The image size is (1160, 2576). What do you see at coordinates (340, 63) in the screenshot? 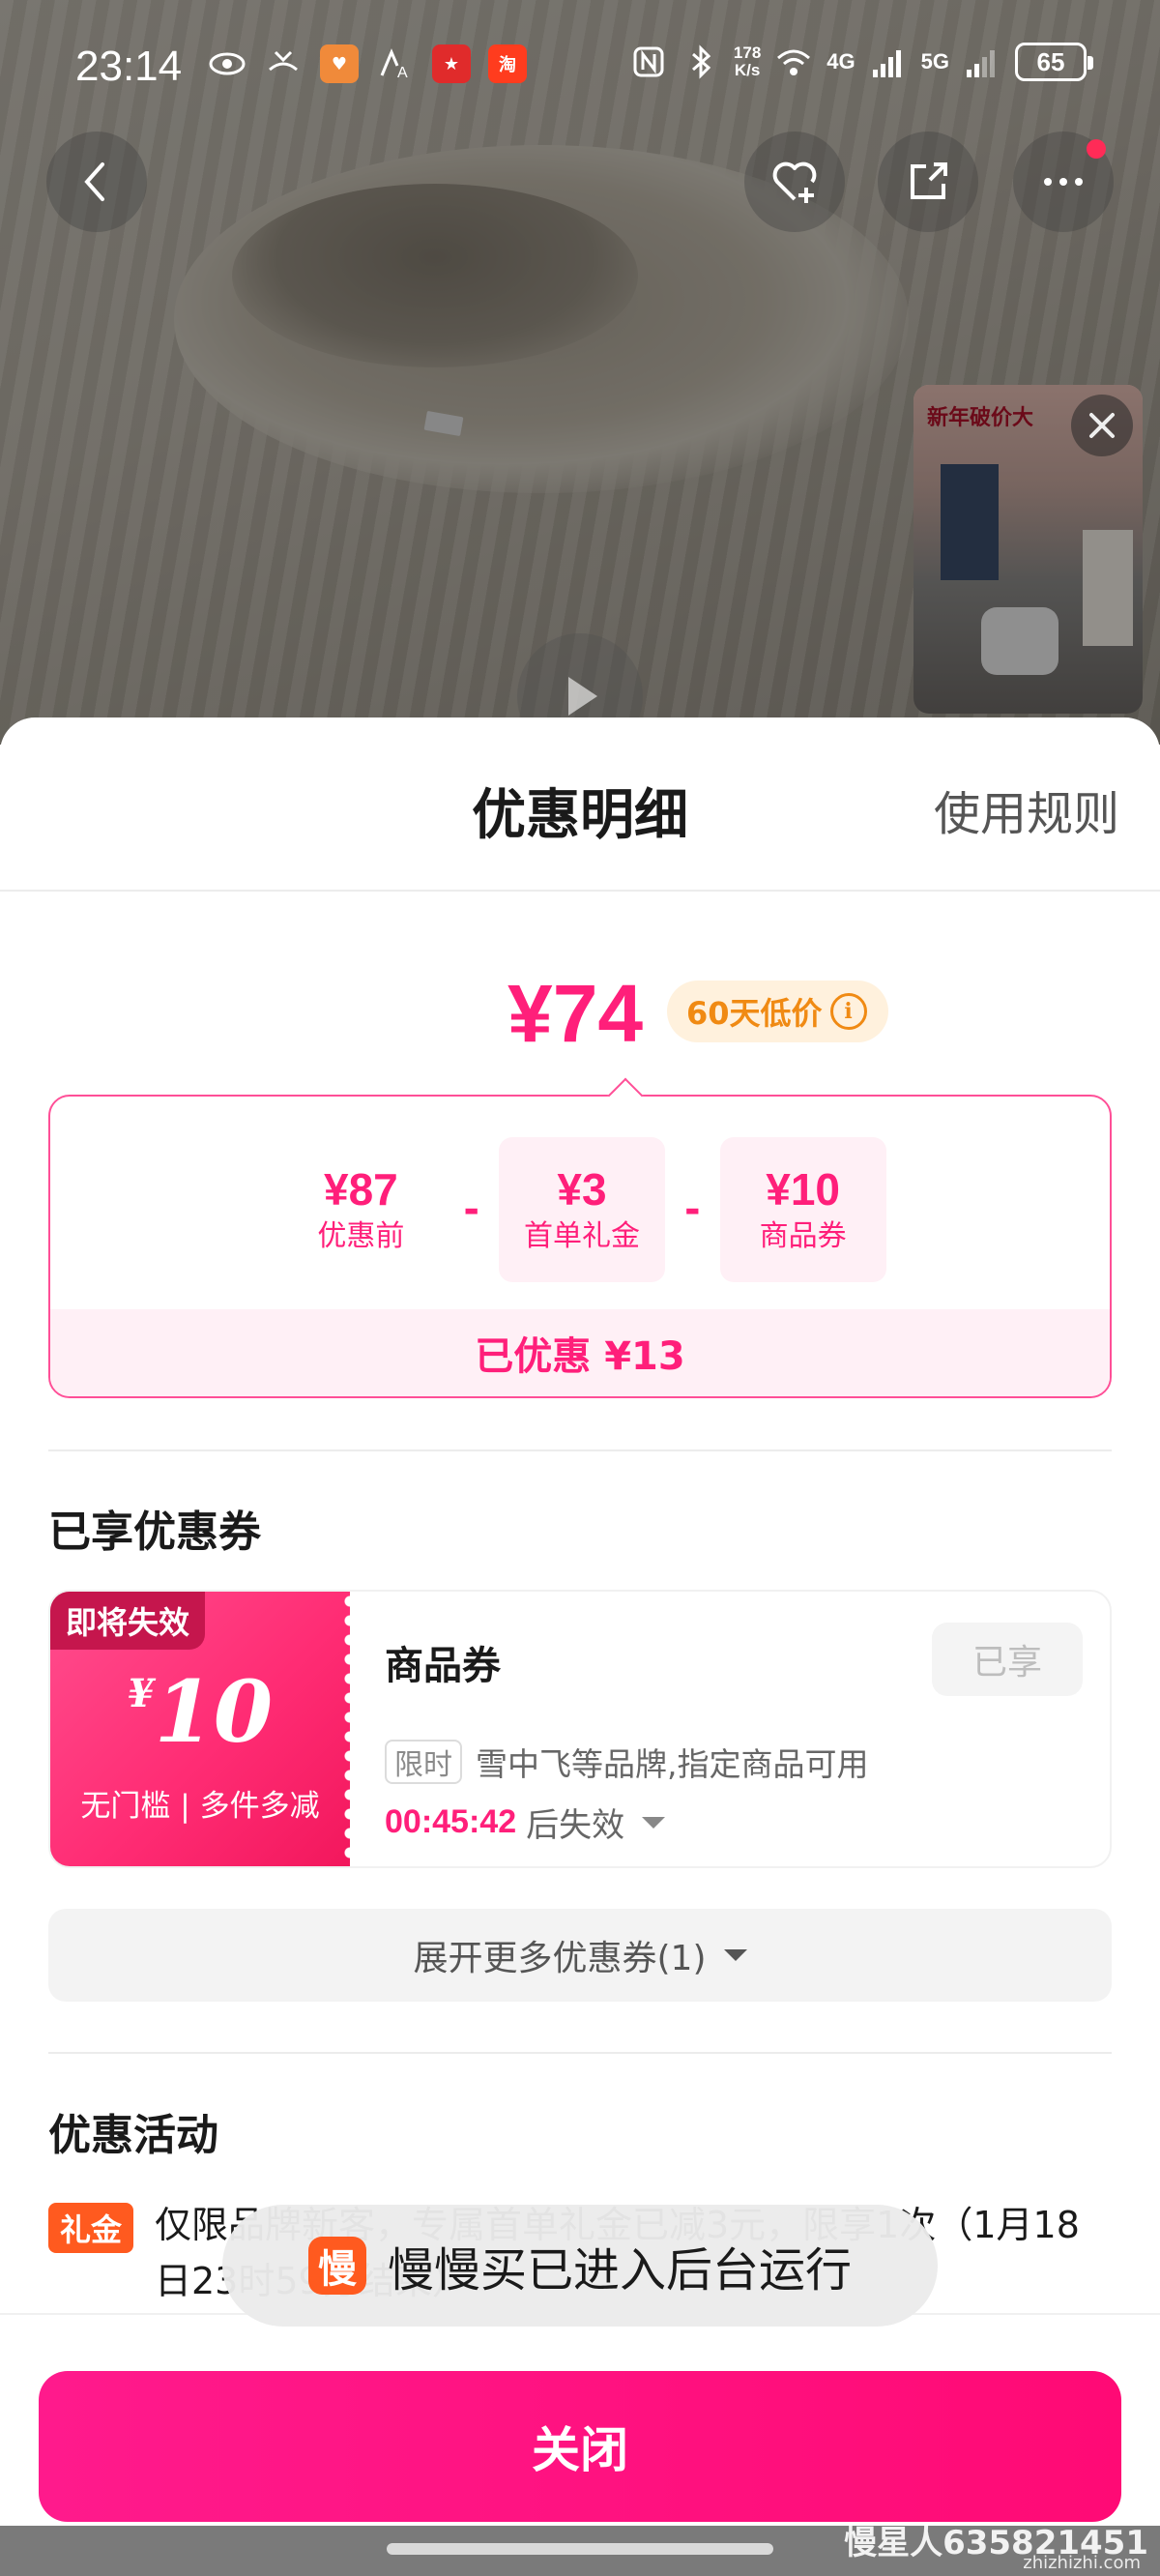
I see `heart-app-icon: ♥` at bounding box center [340, 63].